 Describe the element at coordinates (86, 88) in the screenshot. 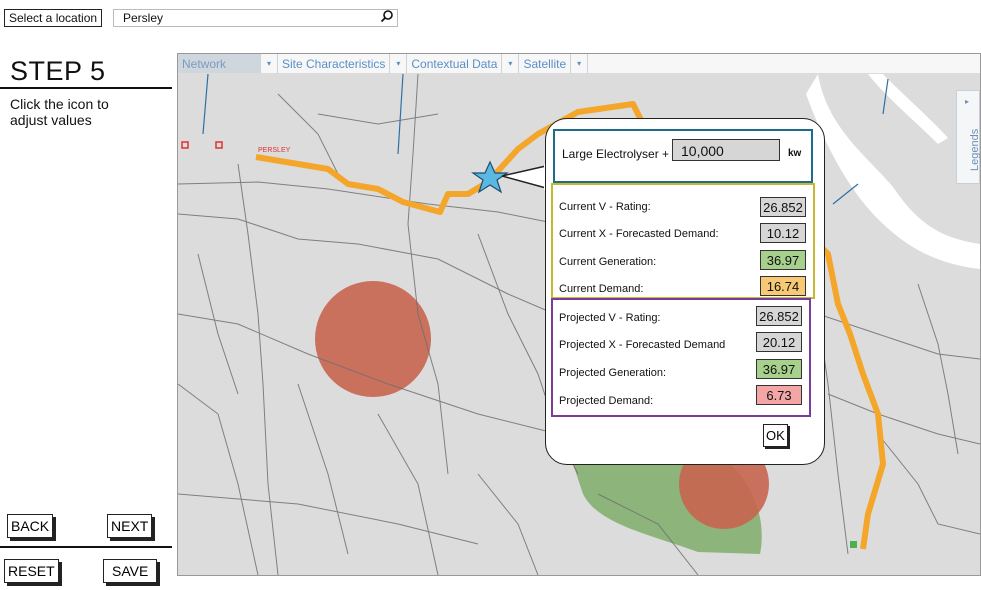

I see `step-divider` at that location.